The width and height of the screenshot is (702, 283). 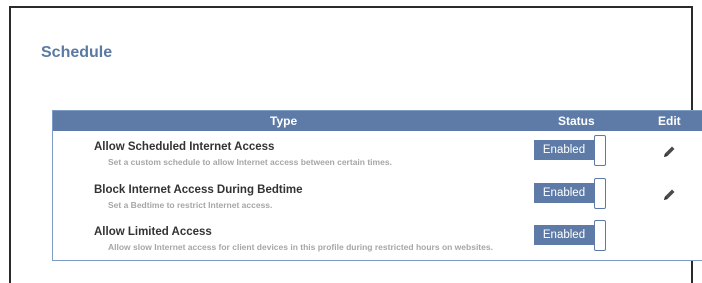 What do you see at coordinates (284, 121) in the screenshot?
I see `header-type: Type` at bounding box center [284, 121].